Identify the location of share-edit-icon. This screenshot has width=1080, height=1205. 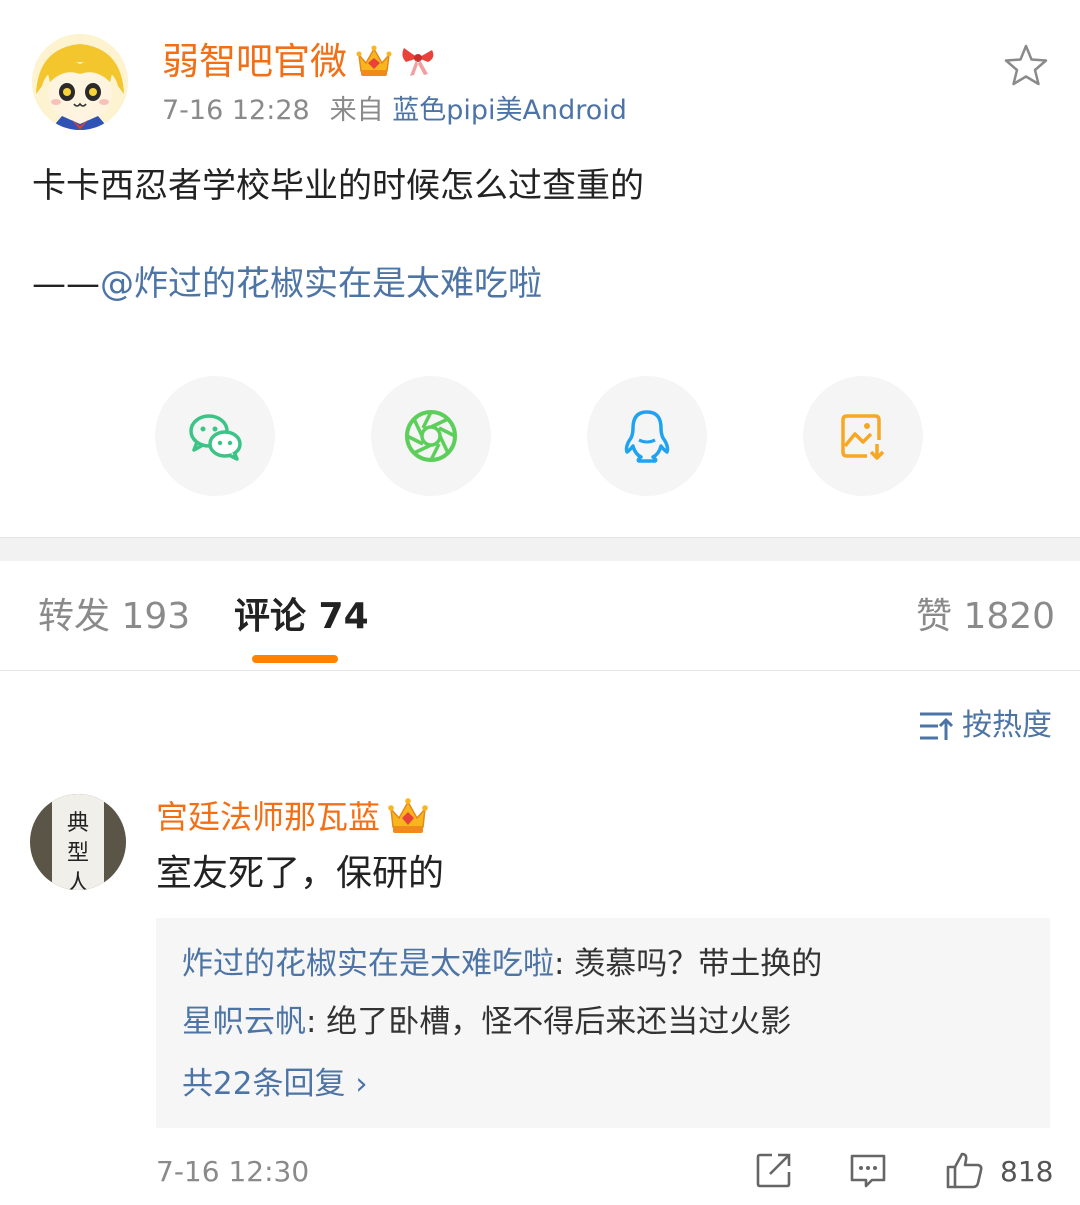
(773, 1170).